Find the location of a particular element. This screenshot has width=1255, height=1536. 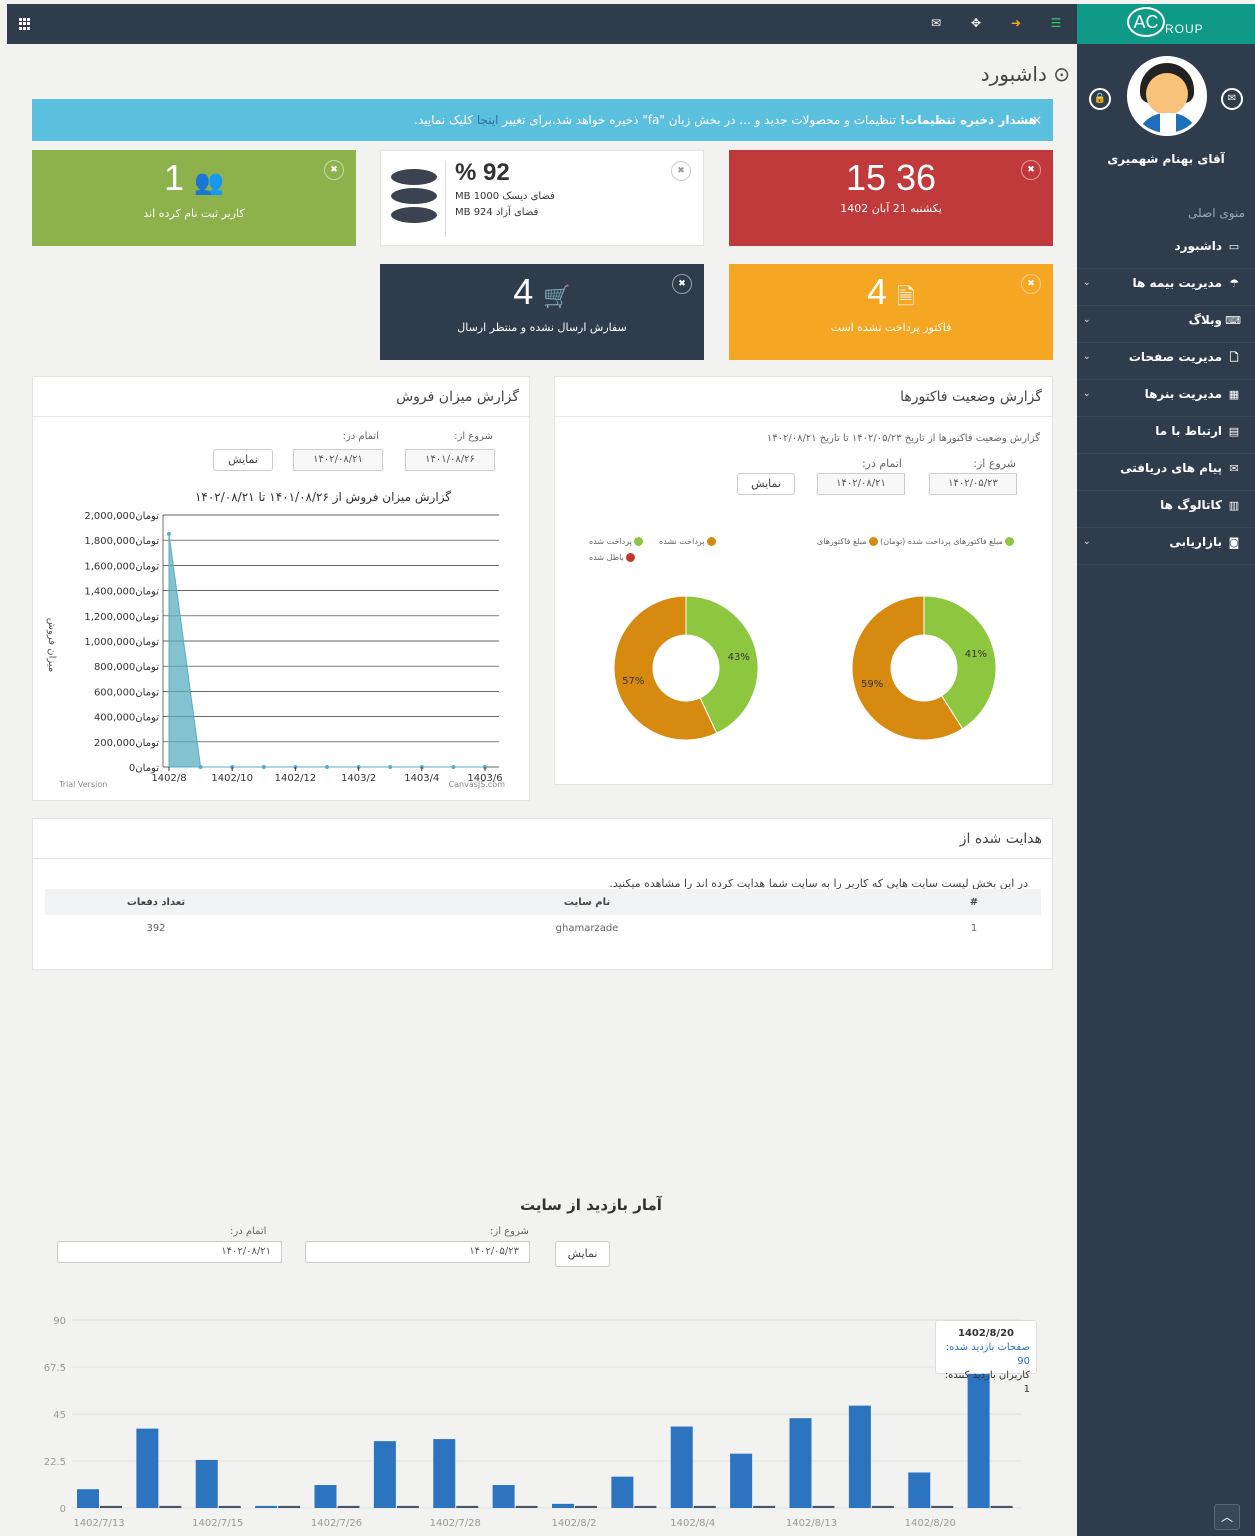

slice-label: 59% is located at coordinates (872, 684).